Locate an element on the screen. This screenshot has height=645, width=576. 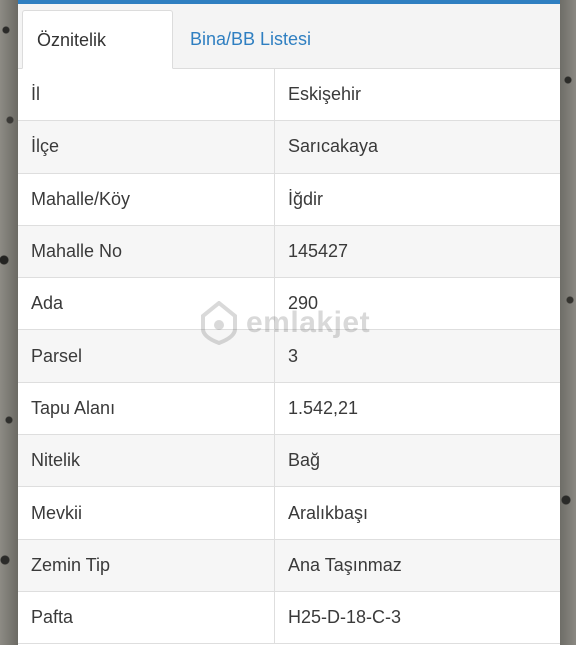
row-label: Mahalle/Köy is located at coordinates (146, 199).